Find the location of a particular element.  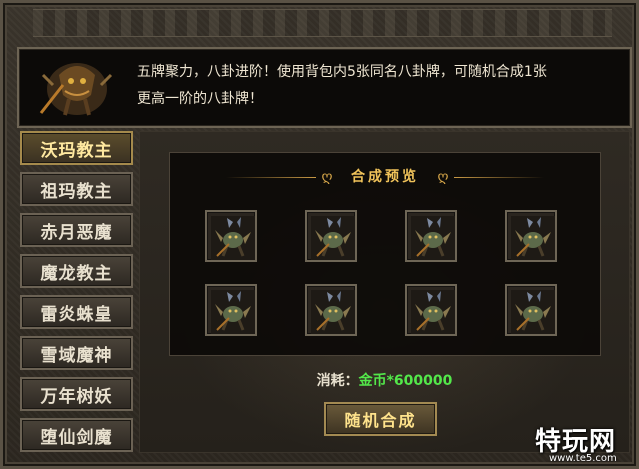

boss-tab-label: 赤月恶魔 is located at coordinates (76, 232).